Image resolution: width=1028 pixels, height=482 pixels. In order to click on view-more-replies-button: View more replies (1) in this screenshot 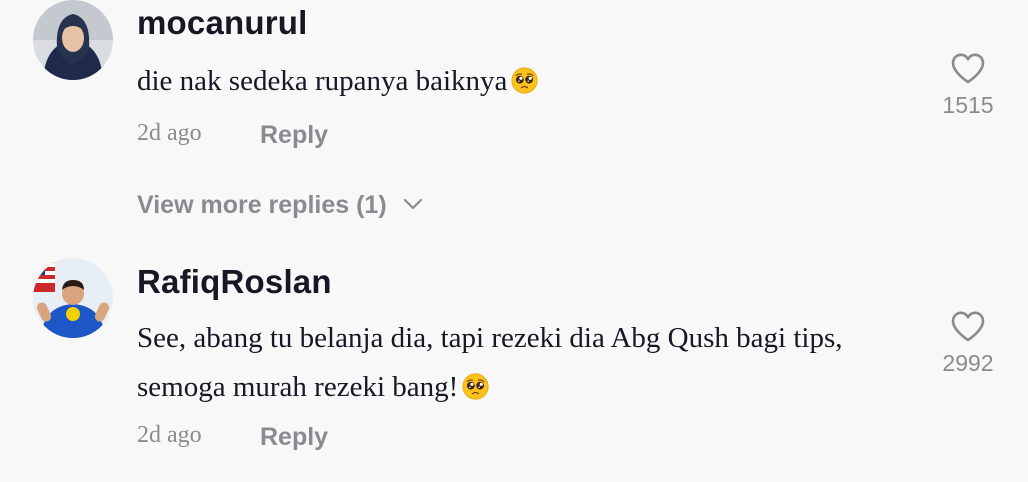, I will do `click(280, 205)`.